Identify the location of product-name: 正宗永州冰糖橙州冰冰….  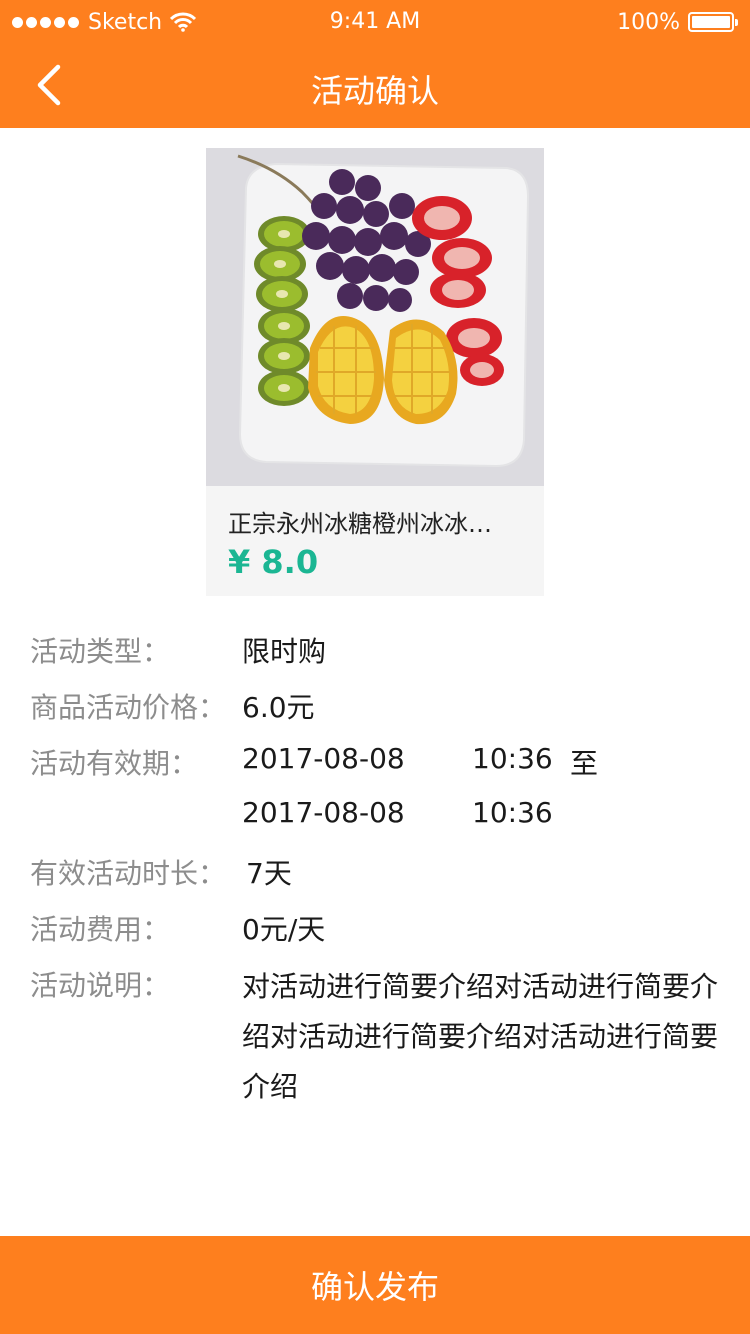
(360, 524).